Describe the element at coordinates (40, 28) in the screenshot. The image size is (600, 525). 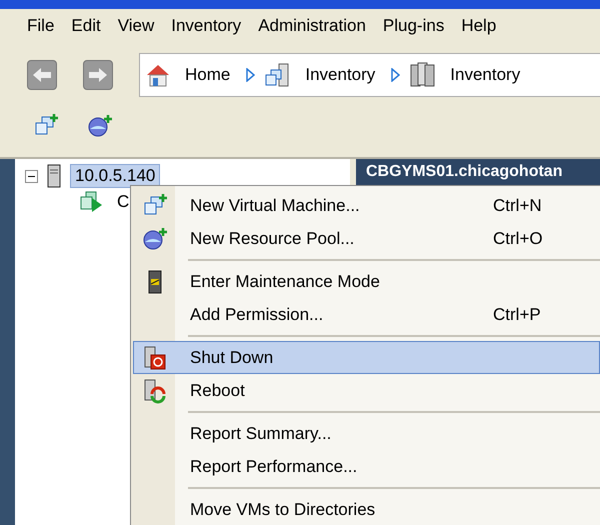
I see `menu-item: File` at that location.